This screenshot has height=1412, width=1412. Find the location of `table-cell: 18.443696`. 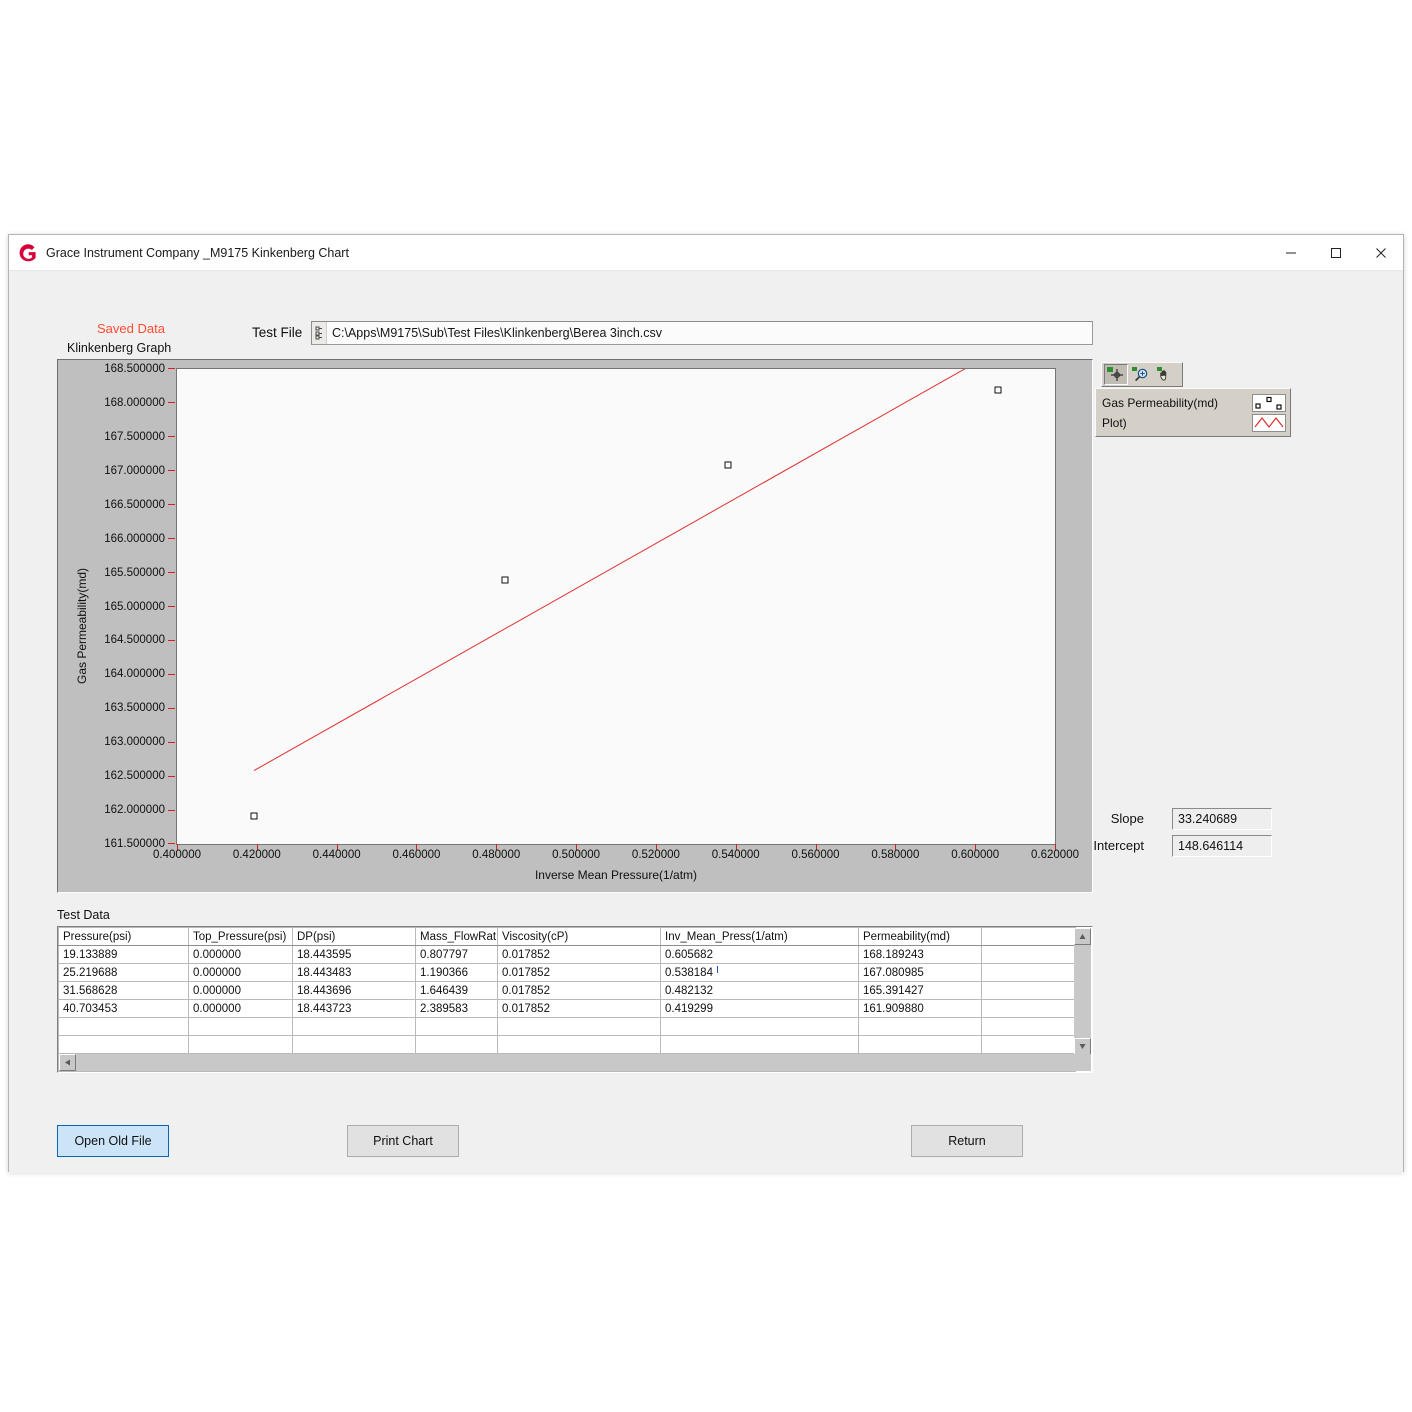

table-cell: 18.443696 is located at coordinates (354, 990).